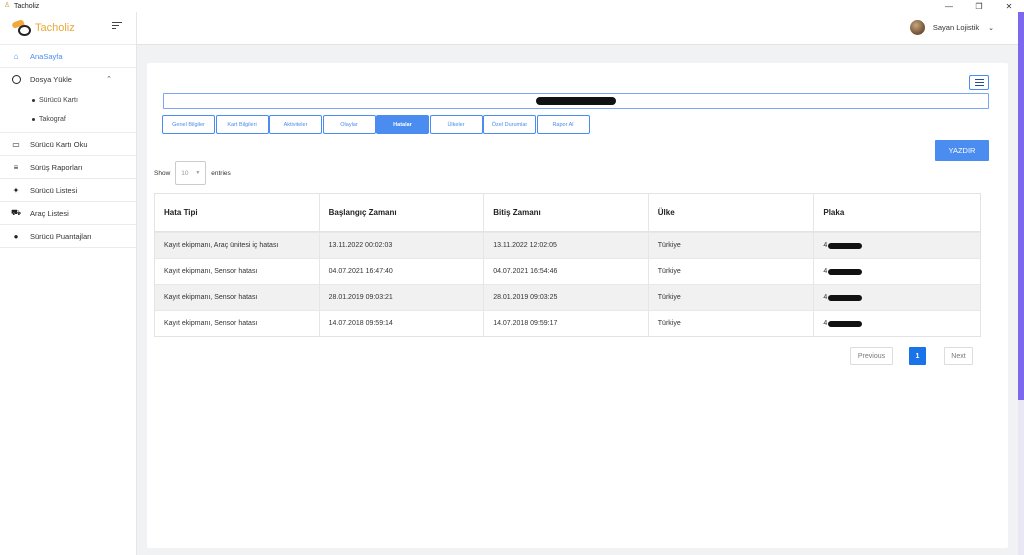  I want to click on sidebar-item-label: AnaSayfa, so click(46, 56).